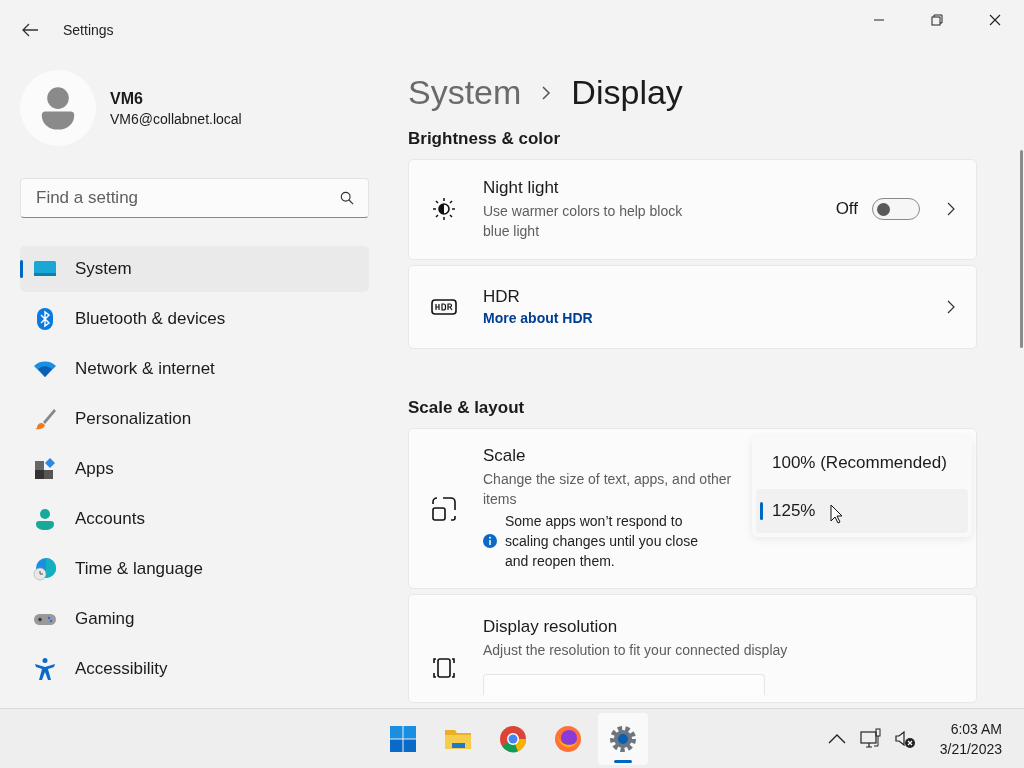  What do you see at coordinates (713, 318) in the screenshot?
I see `link: More about HDR` at bounding box center [713, 318].